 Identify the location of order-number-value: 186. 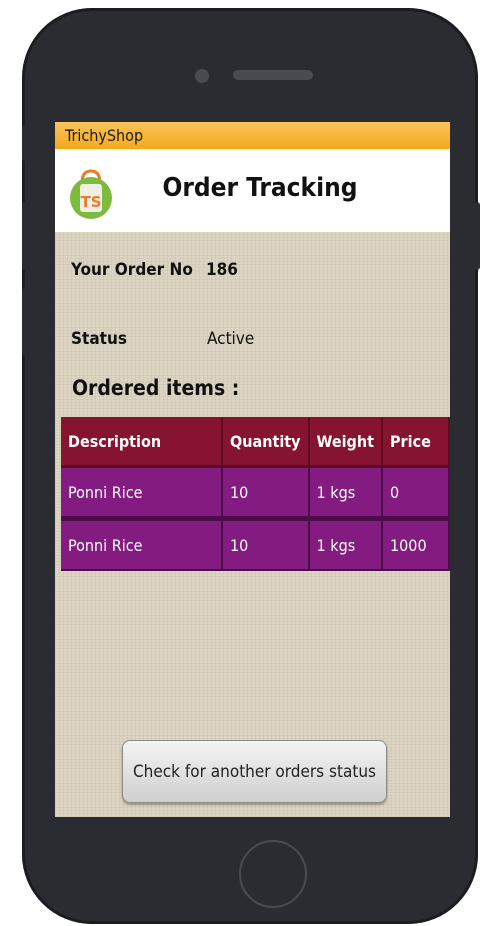
(222, 270).